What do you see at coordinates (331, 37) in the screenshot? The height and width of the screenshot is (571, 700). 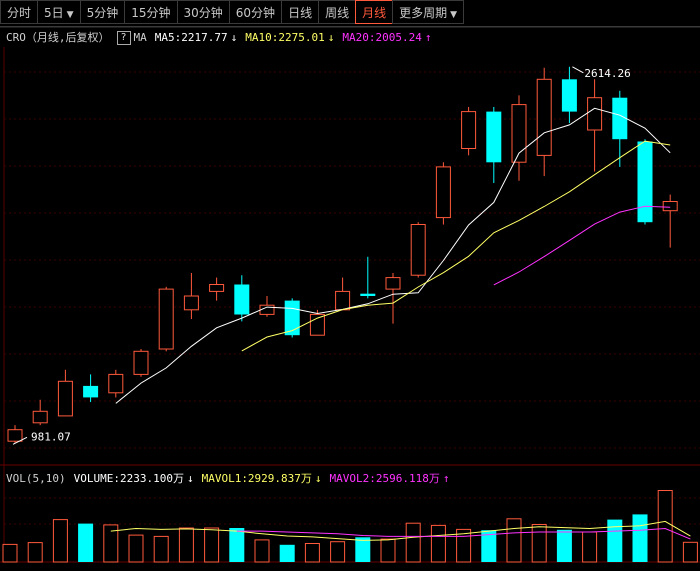 I see `ma10-arrow-icon: ↓` at bounding box center [331, 37].